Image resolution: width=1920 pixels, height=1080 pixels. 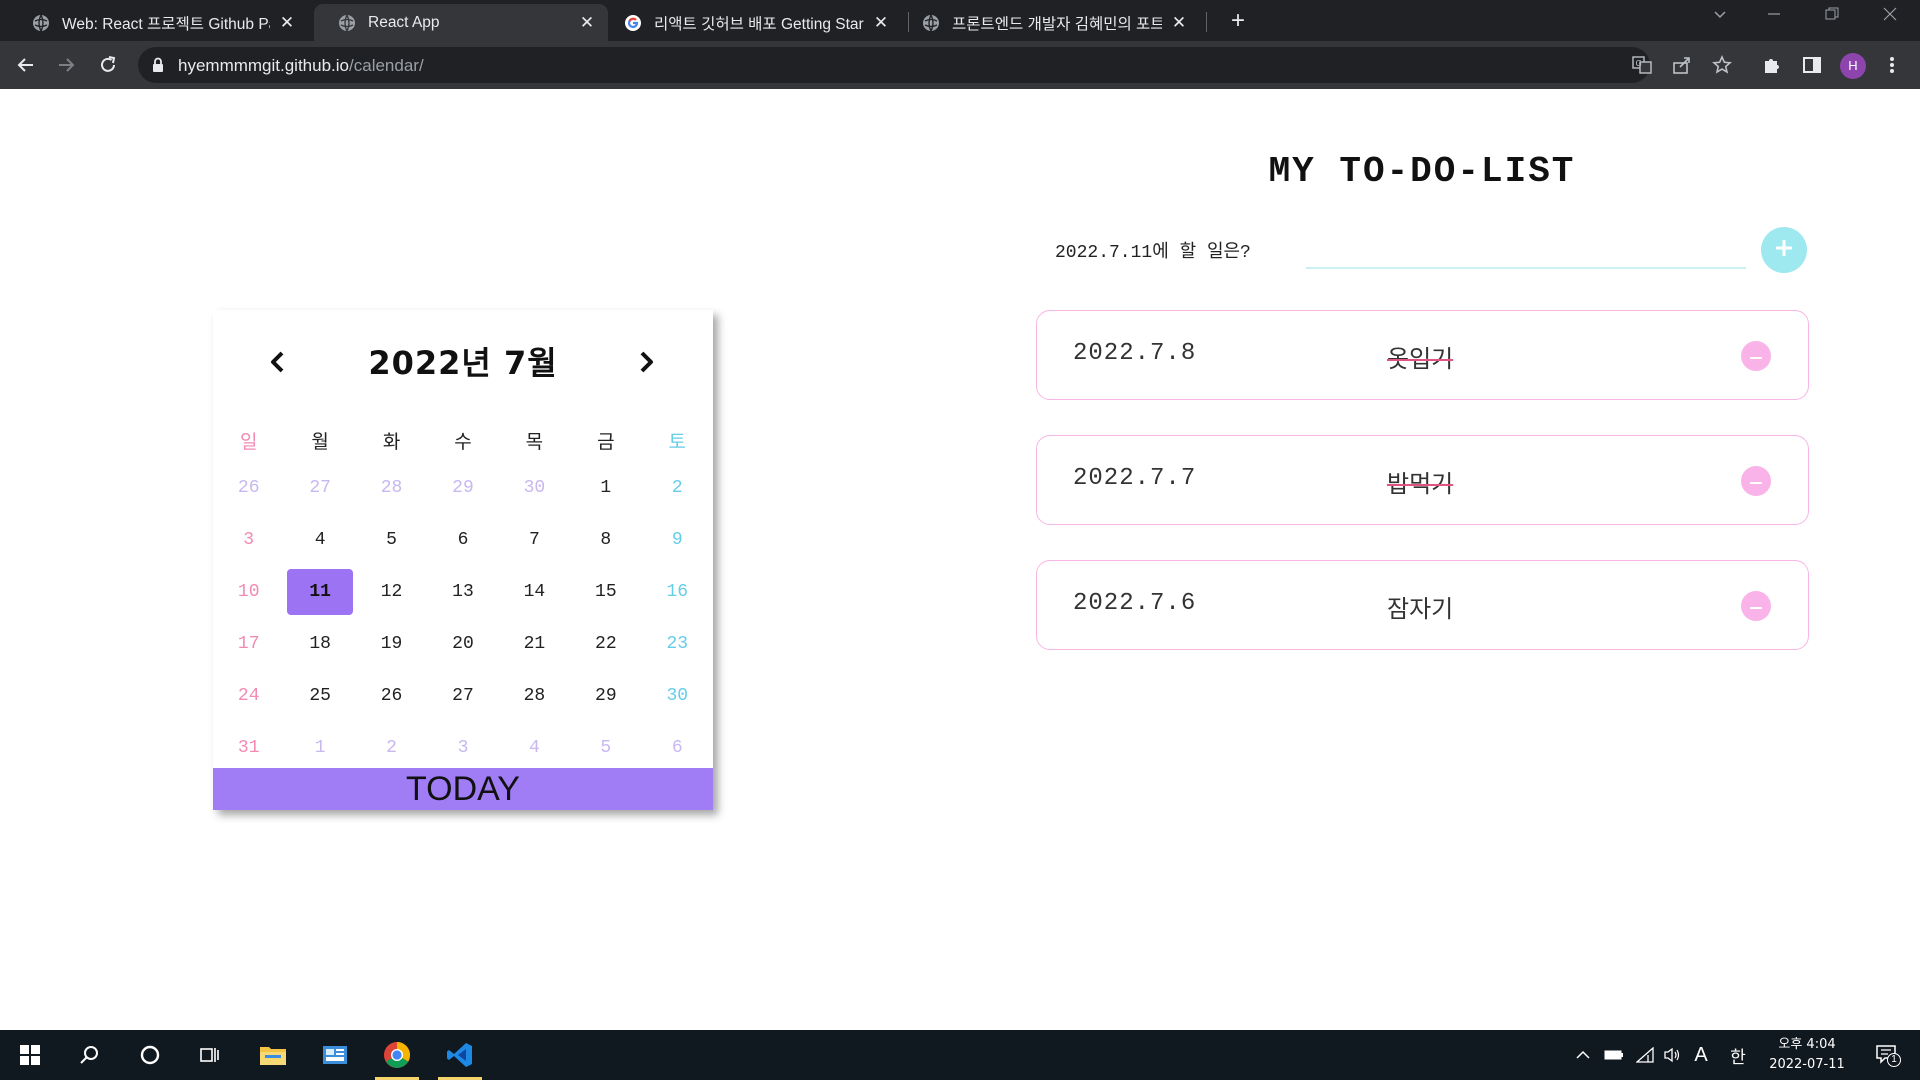 What do you see at coordinates (1812, 65) in the screenshot?
I see `side-panel-icon` at bounding box center [1812, 65].